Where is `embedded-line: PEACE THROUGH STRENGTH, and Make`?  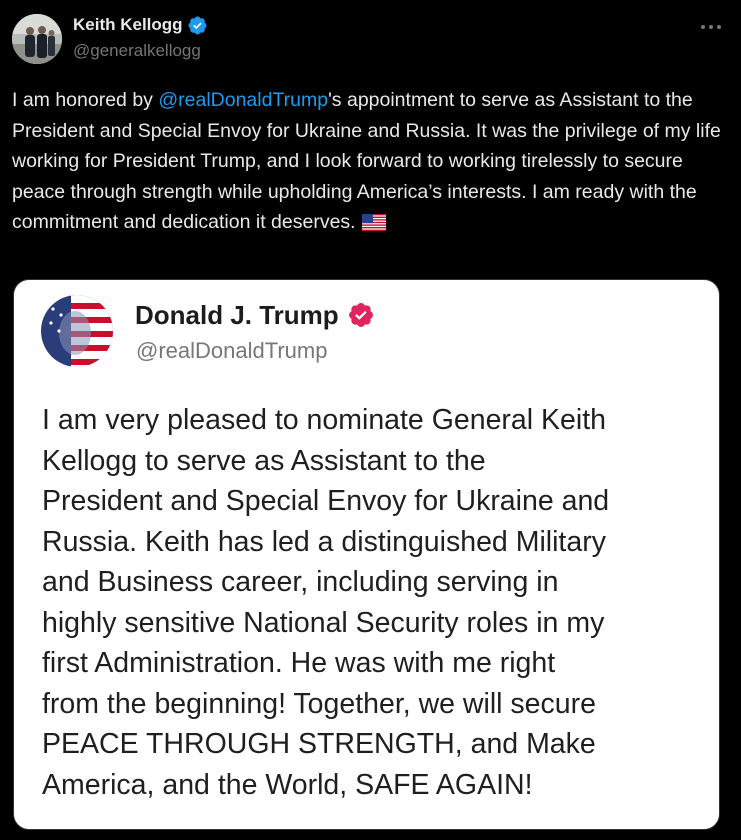
embedded-line: PEACE THROUGH STRENGTH, and Make is located at coordinates (319, 744).